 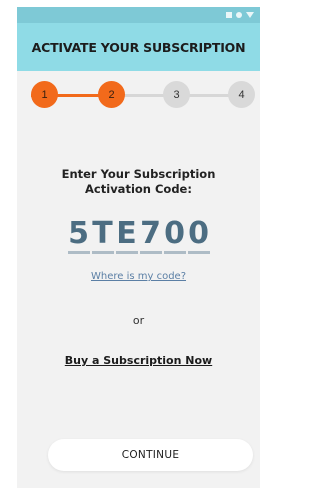 I want to click on continue-button: CONTINUE, so click(x=150, y=455).